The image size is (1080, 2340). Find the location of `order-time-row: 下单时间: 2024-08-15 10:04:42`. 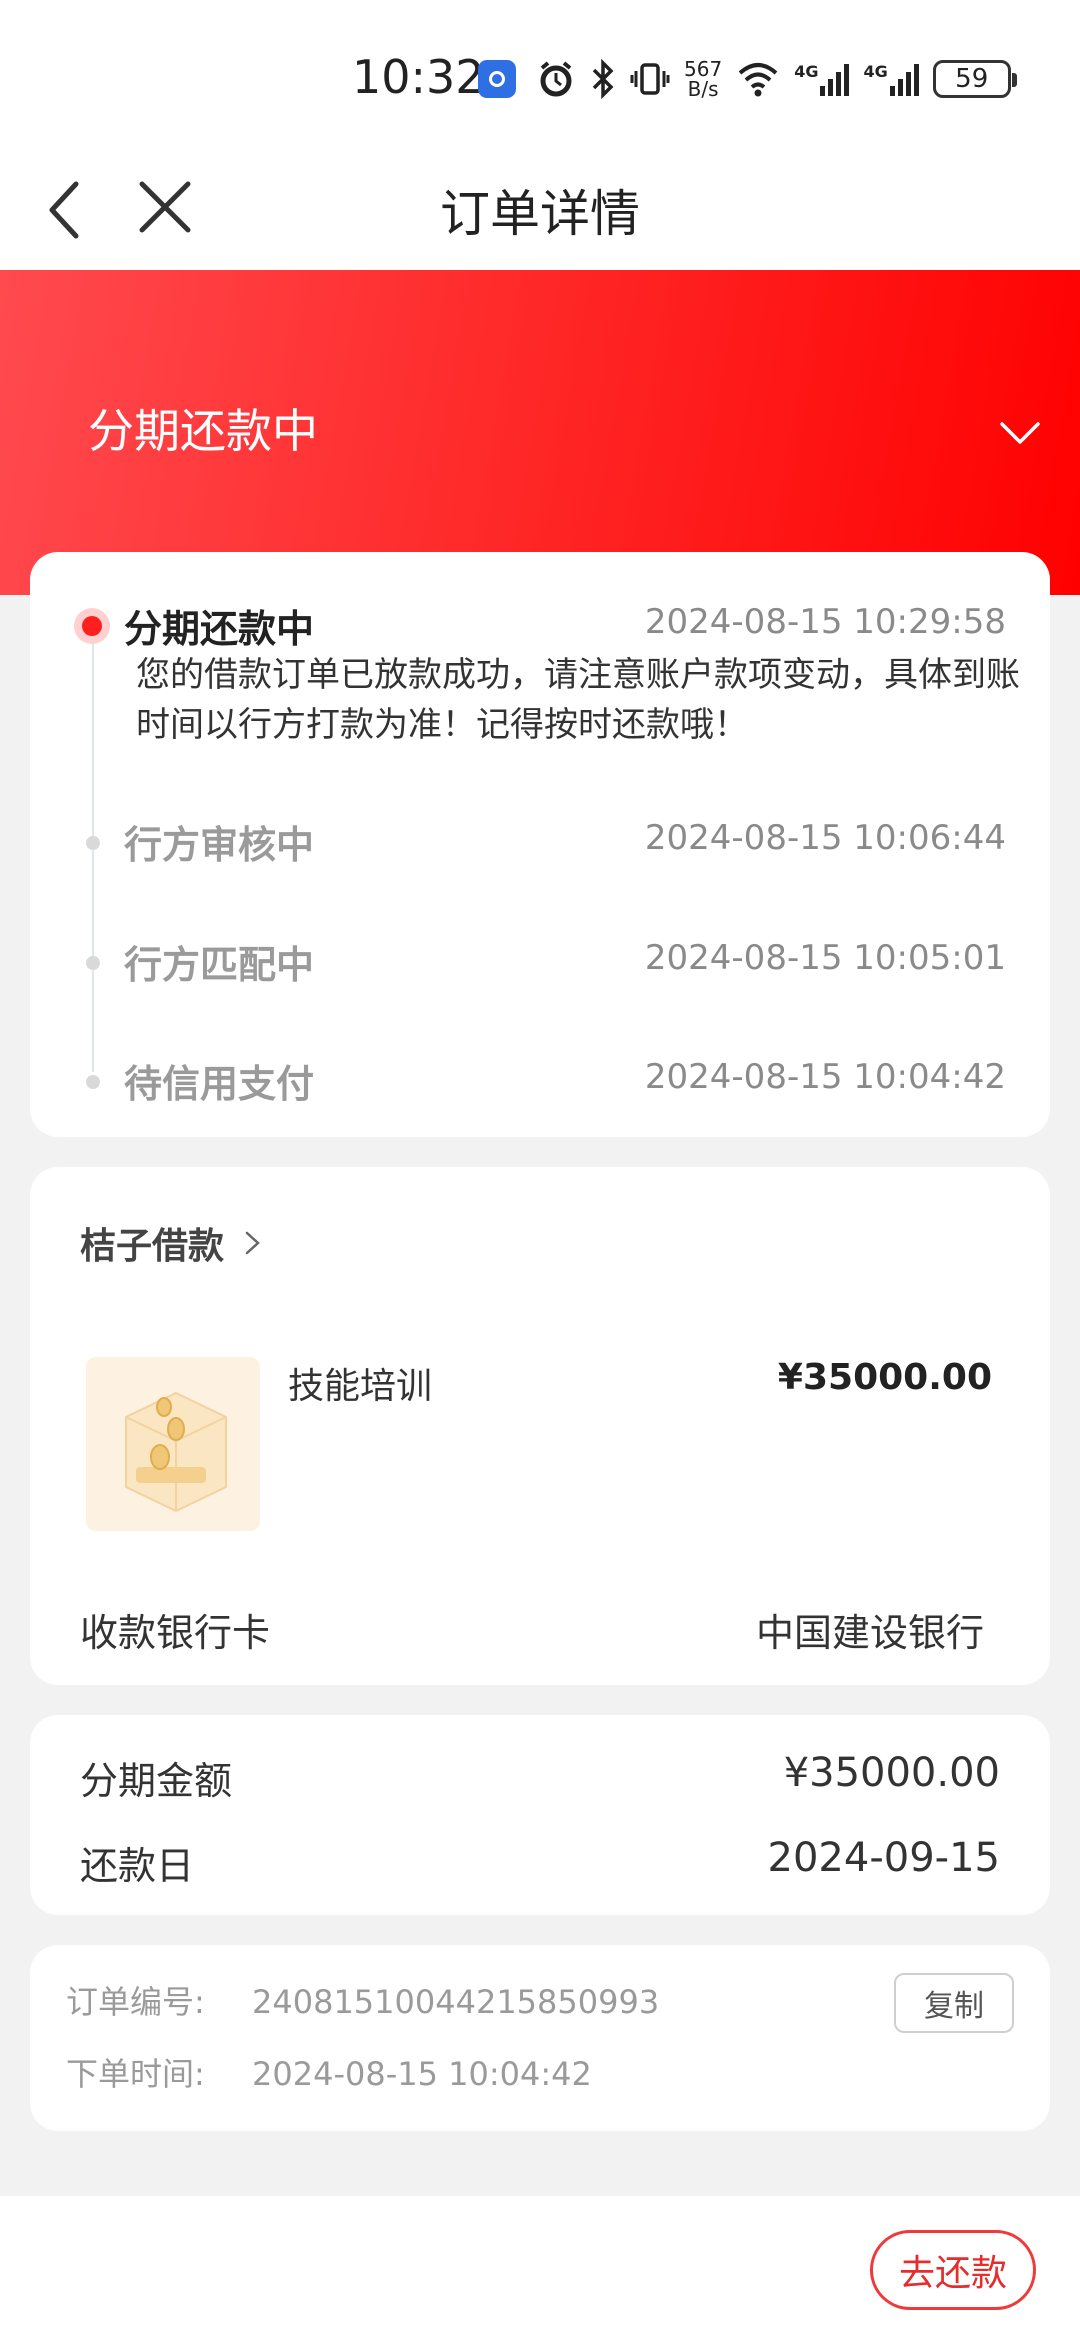

order-time-row: 下单时间: 2024-08-15 10:04:42 is located at coordinates (329, 2072).